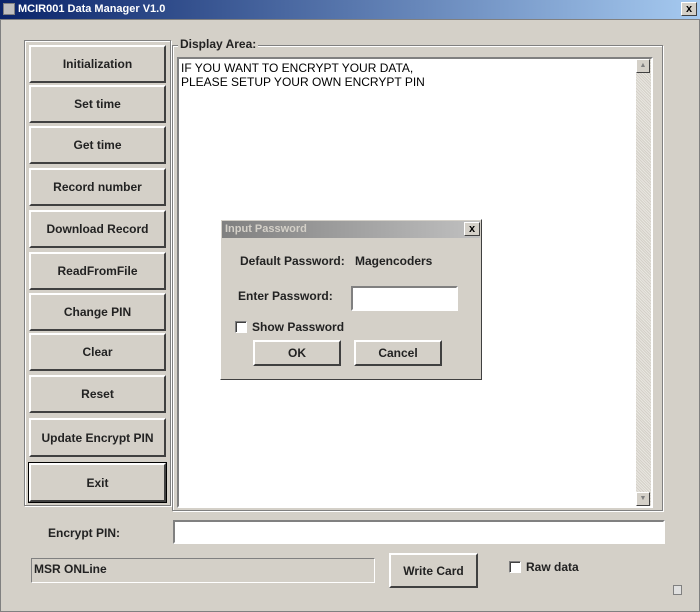  I want to click on display-area-label: Display Area:, so click(218, 44).